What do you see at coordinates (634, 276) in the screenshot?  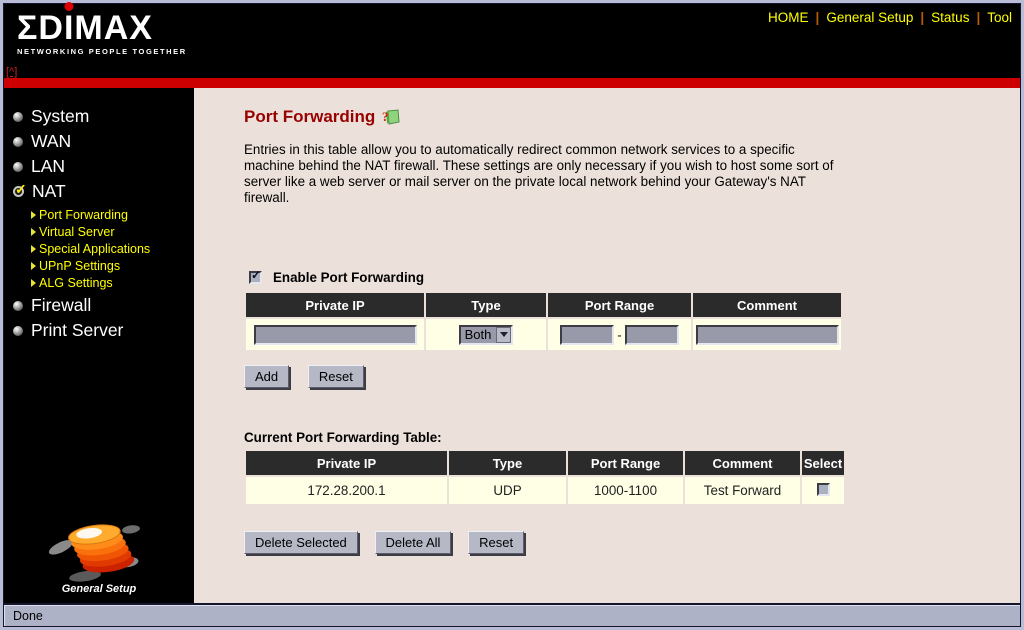 I see `enable-row: ✓ Enable Port Forwarding` at bounding box center [634, 276].